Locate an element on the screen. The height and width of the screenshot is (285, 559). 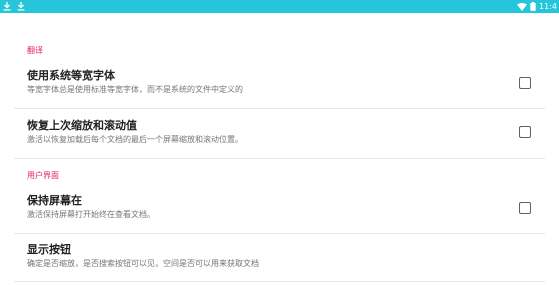
pref-summary: 确定是否缩放，是否搜索按钮可以见，空间是否可以用来获取文档 is located at coordinates (143, 263).